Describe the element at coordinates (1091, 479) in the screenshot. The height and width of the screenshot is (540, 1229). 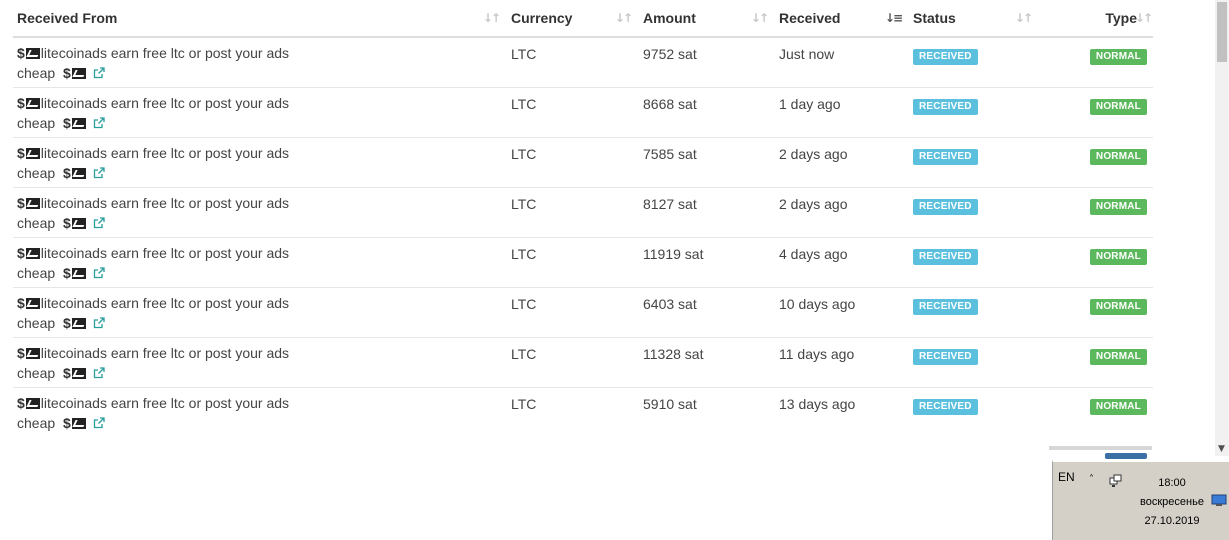
I see `show-hidden-icons-icon: ˄` at that location.